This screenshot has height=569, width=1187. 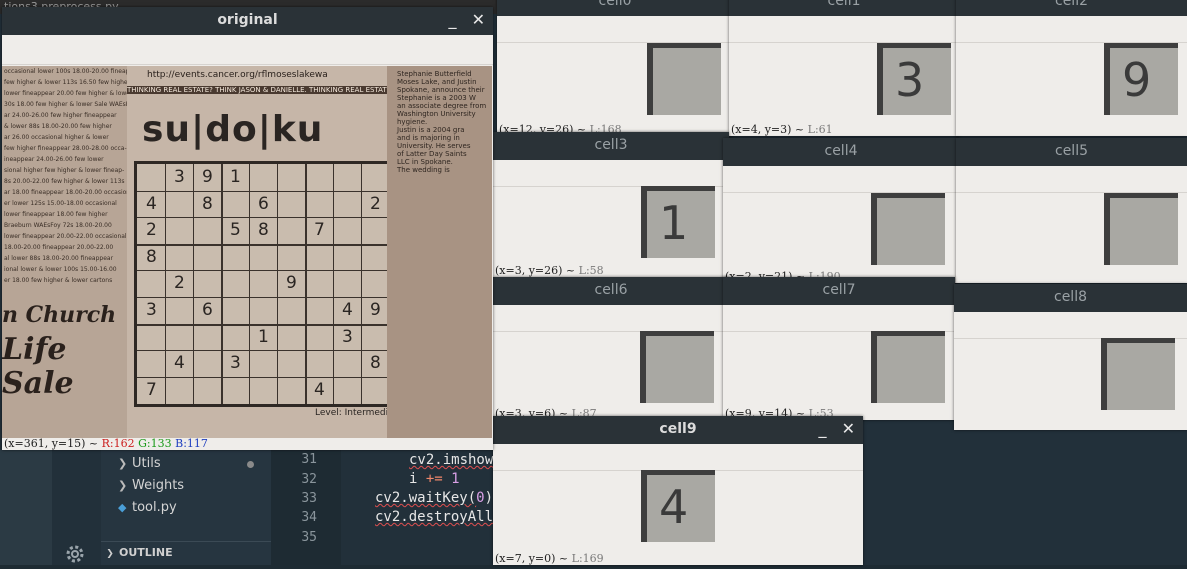 What do you see at coordinates (533, 558) in the screenshot?
I see `status-coords: (x=7, y=0) ~` at bounding box center [533, 558].